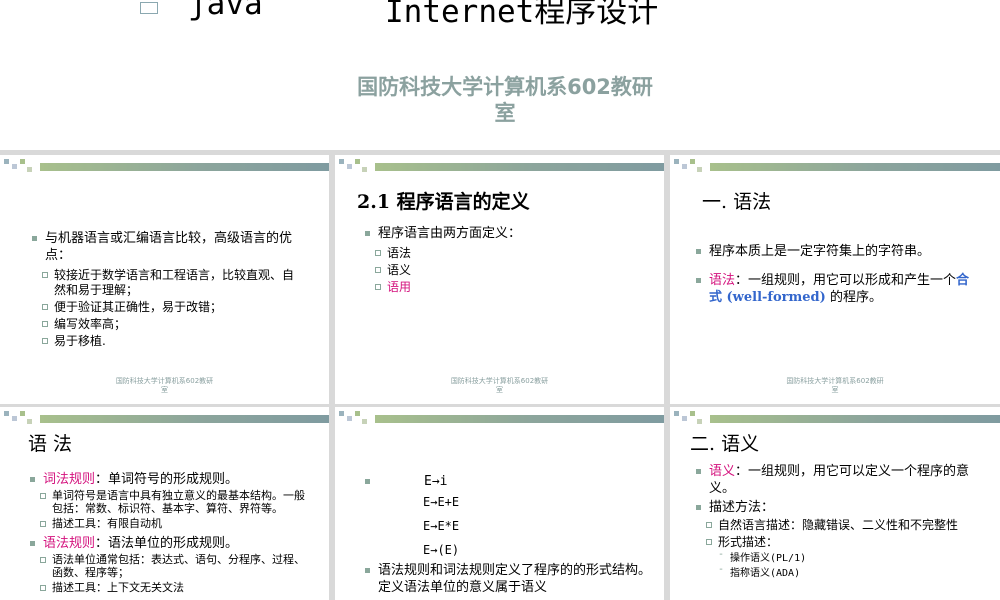 The image size is (1000, 600). Describe the element at coordinates (175, 587) in the screenshot. I see `sub-bullet: 描述工具：上下文无关文法` at that location.